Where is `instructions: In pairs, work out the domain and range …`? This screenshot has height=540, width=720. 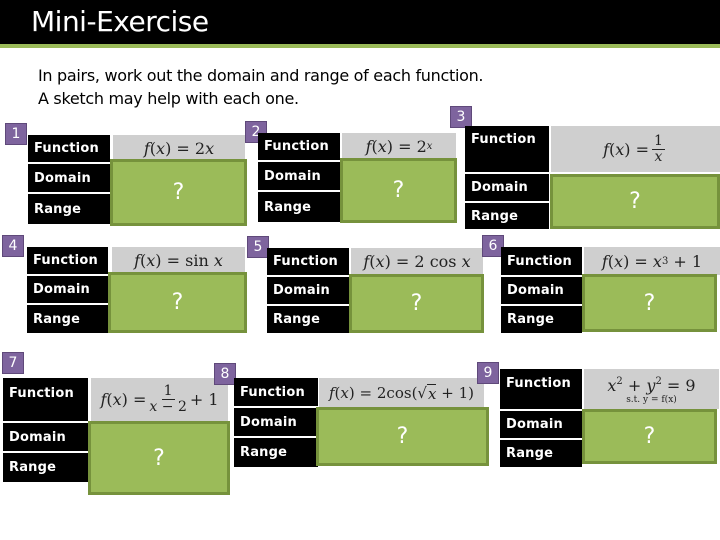 instructions: In pairs, work out the domain and range … is located at coordinates (261, 87).